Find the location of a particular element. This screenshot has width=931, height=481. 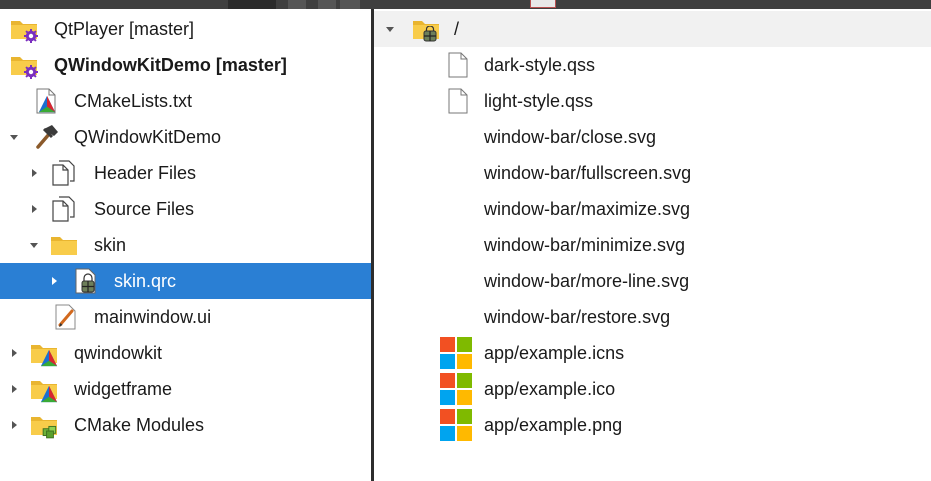

tree-item-label: QWindowKitDemo is located at coordinates (148, 137).